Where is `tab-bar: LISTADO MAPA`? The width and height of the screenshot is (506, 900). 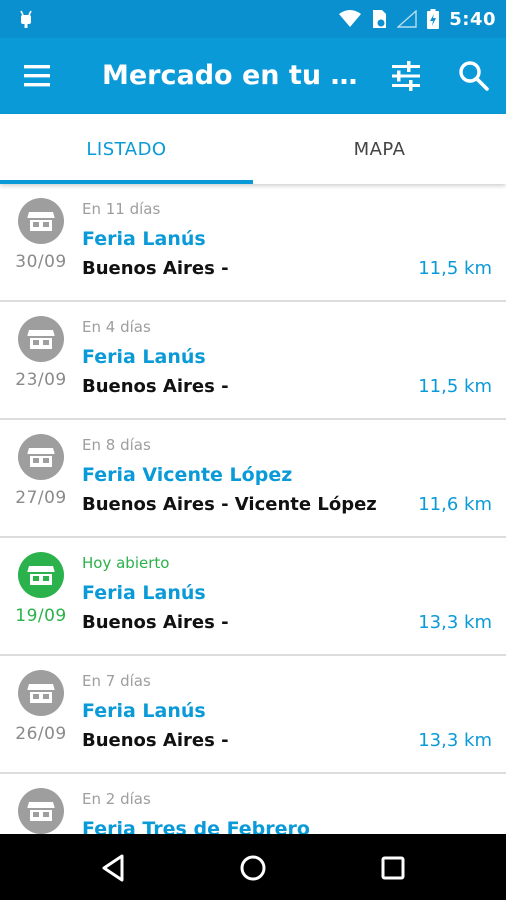 tab-bar: LISTADO MAPA is located at coordinates (253, 149).